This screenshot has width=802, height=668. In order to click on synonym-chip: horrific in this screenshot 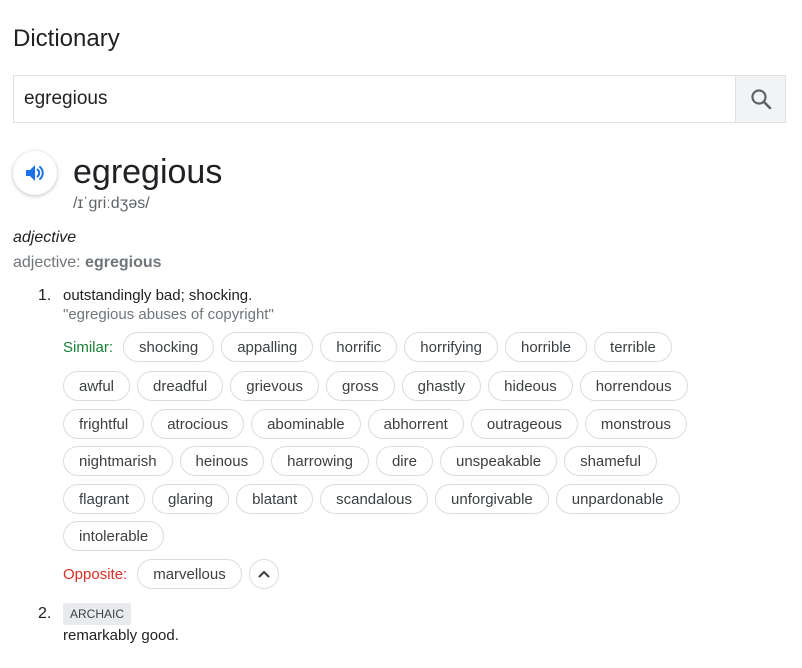, I will do `click(359, 347)`.